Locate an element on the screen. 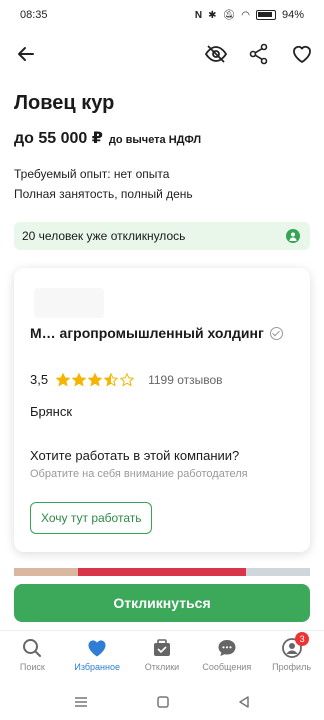 The width and height of the screenshot is (324, 720). nav-responses: Отклики is located at coordinates (162, 656).